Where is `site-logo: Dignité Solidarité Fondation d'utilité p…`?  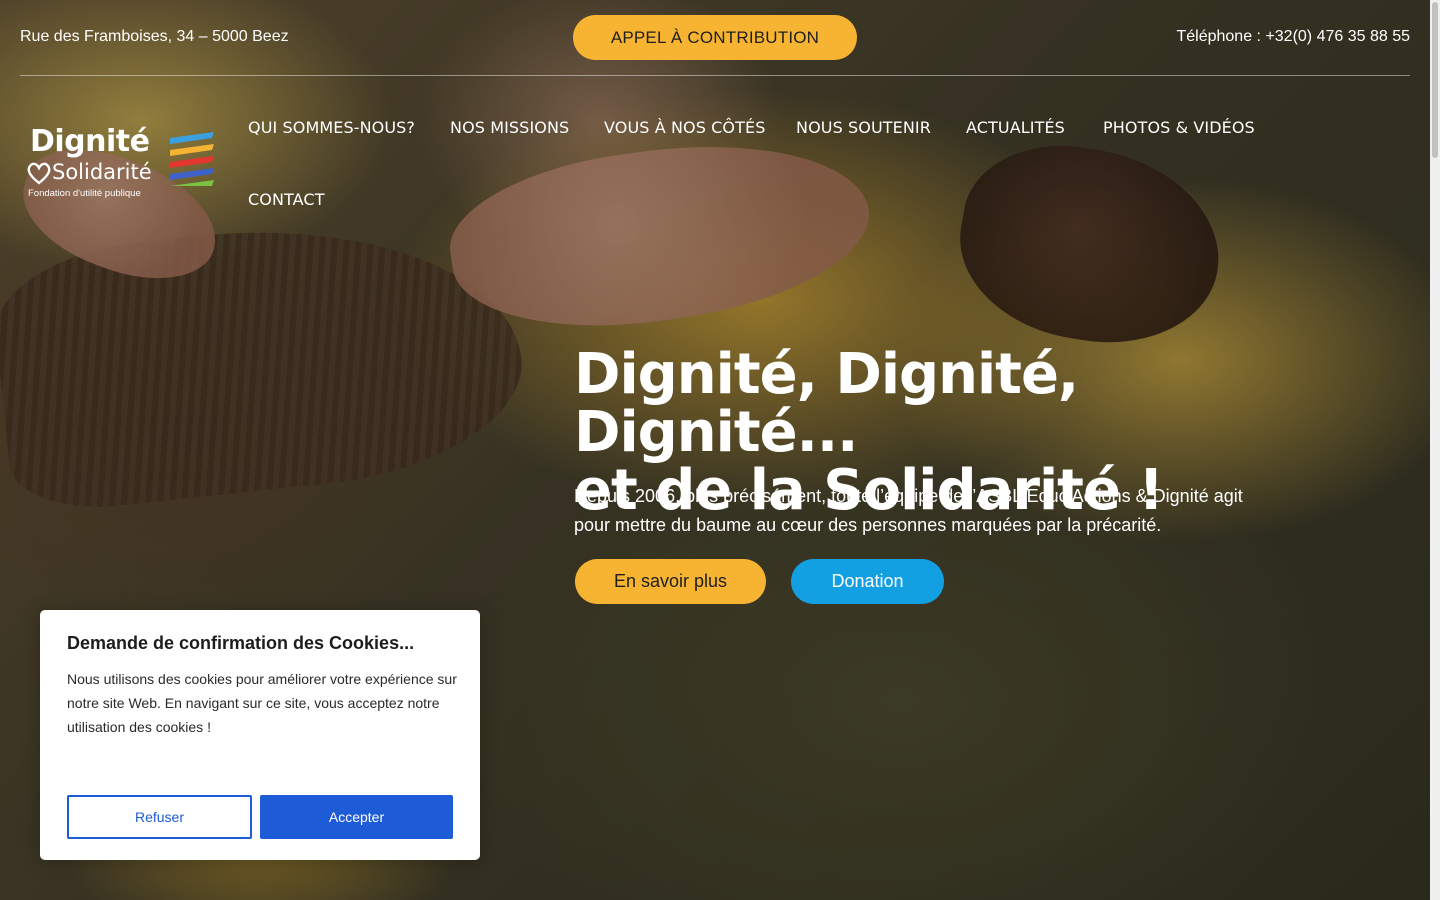
site-logo: Dignité Solidarité Fondation d'utilité p… is located at coordinates (122, 164).